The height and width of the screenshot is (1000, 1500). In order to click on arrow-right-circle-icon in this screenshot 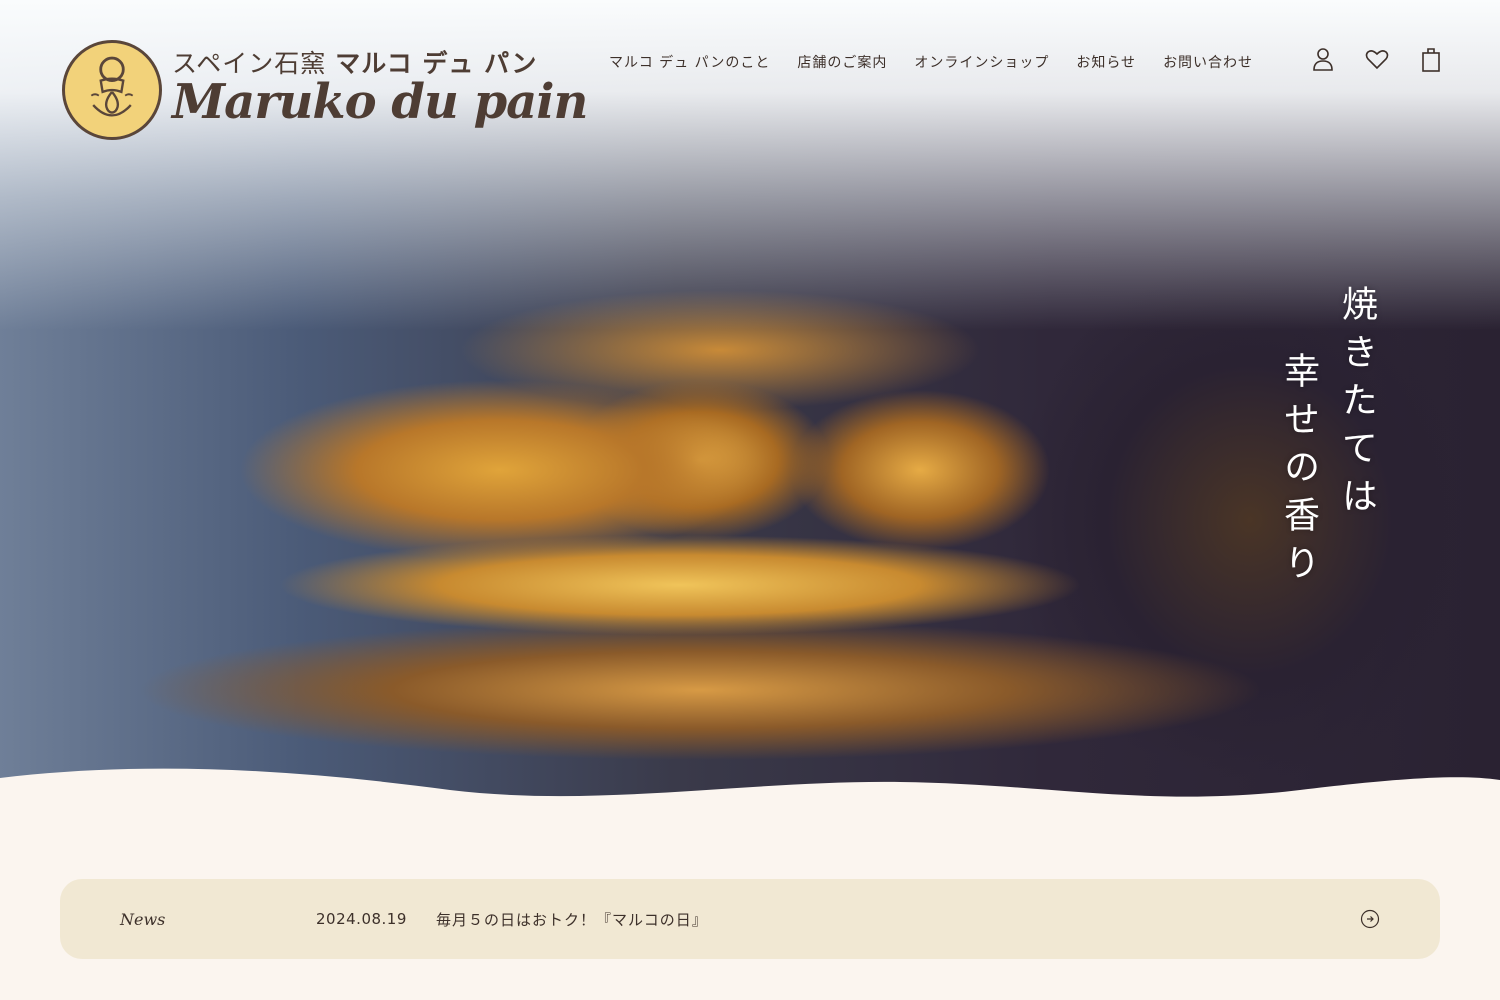, I will do `click(1370, 919)`.